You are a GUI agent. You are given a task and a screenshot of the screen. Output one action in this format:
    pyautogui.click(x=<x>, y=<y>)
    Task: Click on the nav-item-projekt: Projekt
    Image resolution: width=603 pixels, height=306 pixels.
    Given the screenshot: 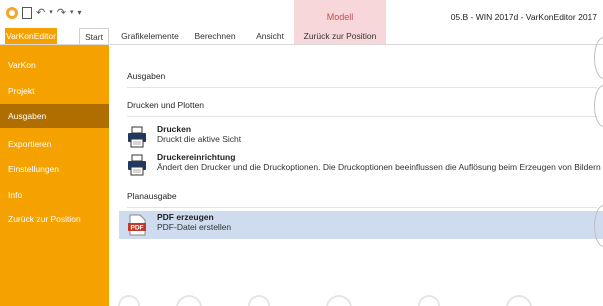 What is the action you would take?
    pyautogui.click(x=54, y=91)
    